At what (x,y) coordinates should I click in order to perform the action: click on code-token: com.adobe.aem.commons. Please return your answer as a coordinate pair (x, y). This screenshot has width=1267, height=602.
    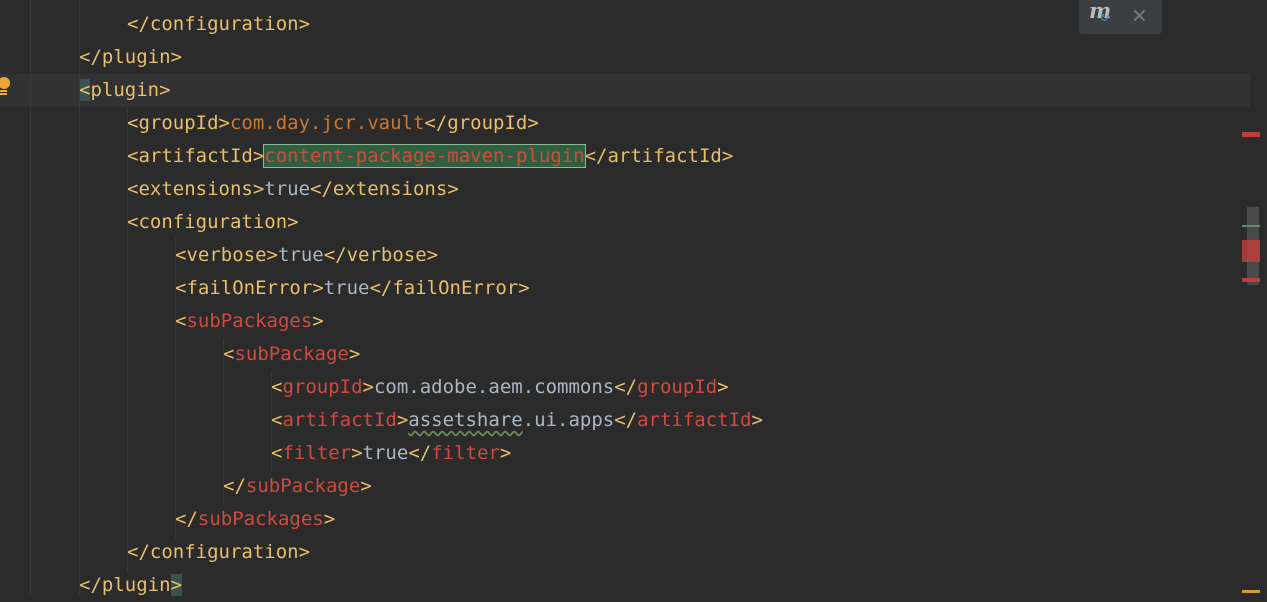
    Looking at the image, I should click on (494, 387).